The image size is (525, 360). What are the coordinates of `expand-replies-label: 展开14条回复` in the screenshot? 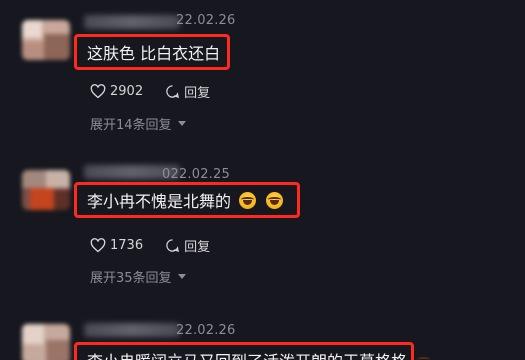 It's located at (131, 125).